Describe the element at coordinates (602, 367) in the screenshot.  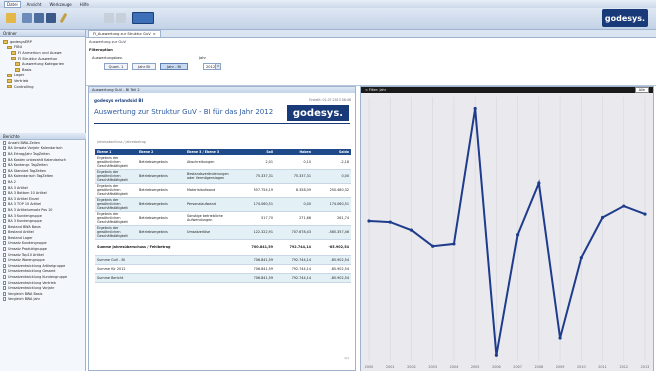
I see `x-tick-label: 2011` at that location.